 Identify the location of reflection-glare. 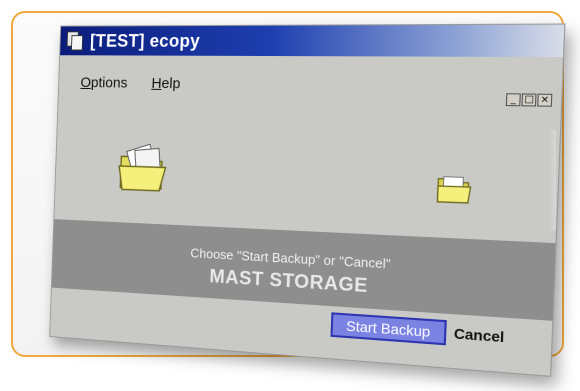
(552, 180).